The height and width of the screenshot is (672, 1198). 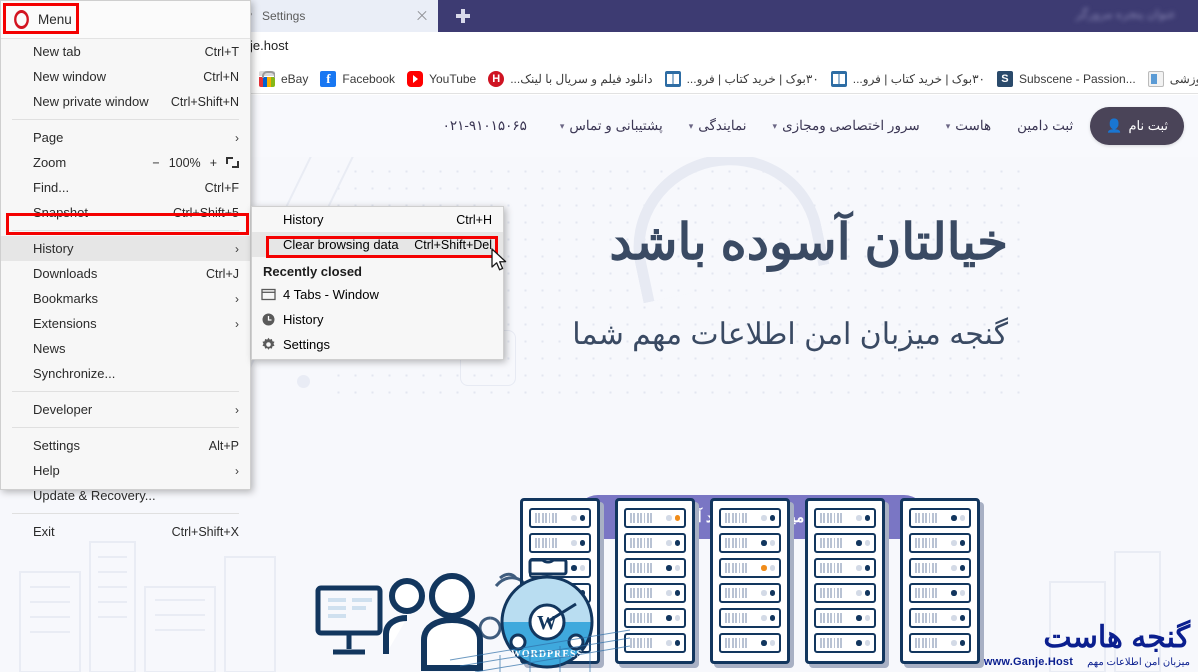 What do you see at coordinates (63, 409) in the screenshot?
I see `menu-item-label: Developer` at bounding box center [63, 409].